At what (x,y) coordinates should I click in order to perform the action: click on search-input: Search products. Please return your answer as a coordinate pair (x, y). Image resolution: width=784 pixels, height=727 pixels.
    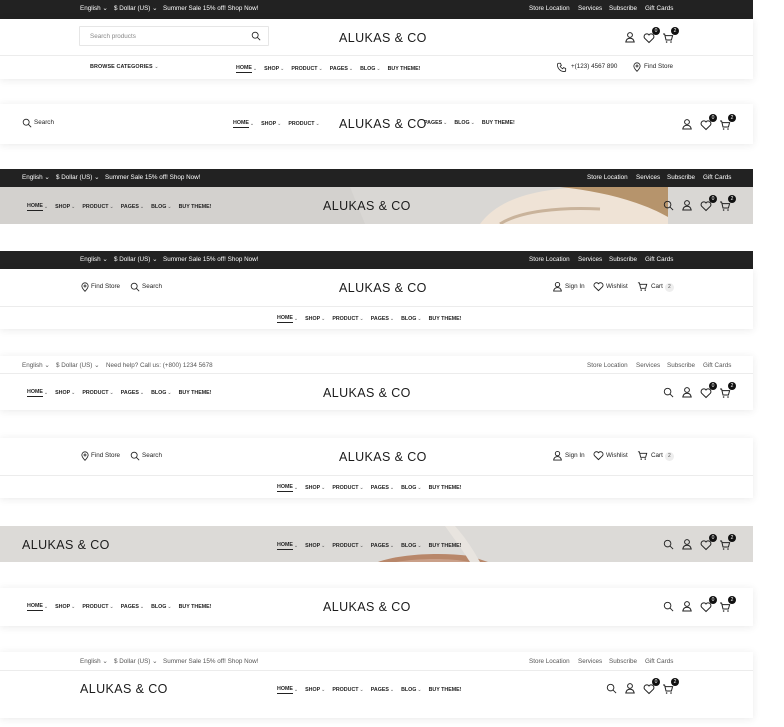
    Looking at the image, I should click on (174, 36).